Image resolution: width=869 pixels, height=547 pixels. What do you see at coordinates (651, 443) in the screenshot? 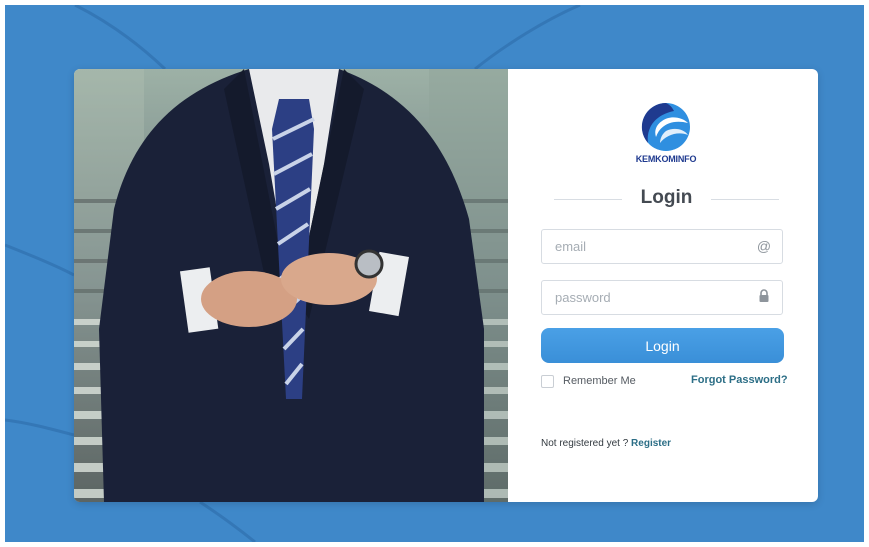
I see `register-link: Register` at bounding box center [651, 443].